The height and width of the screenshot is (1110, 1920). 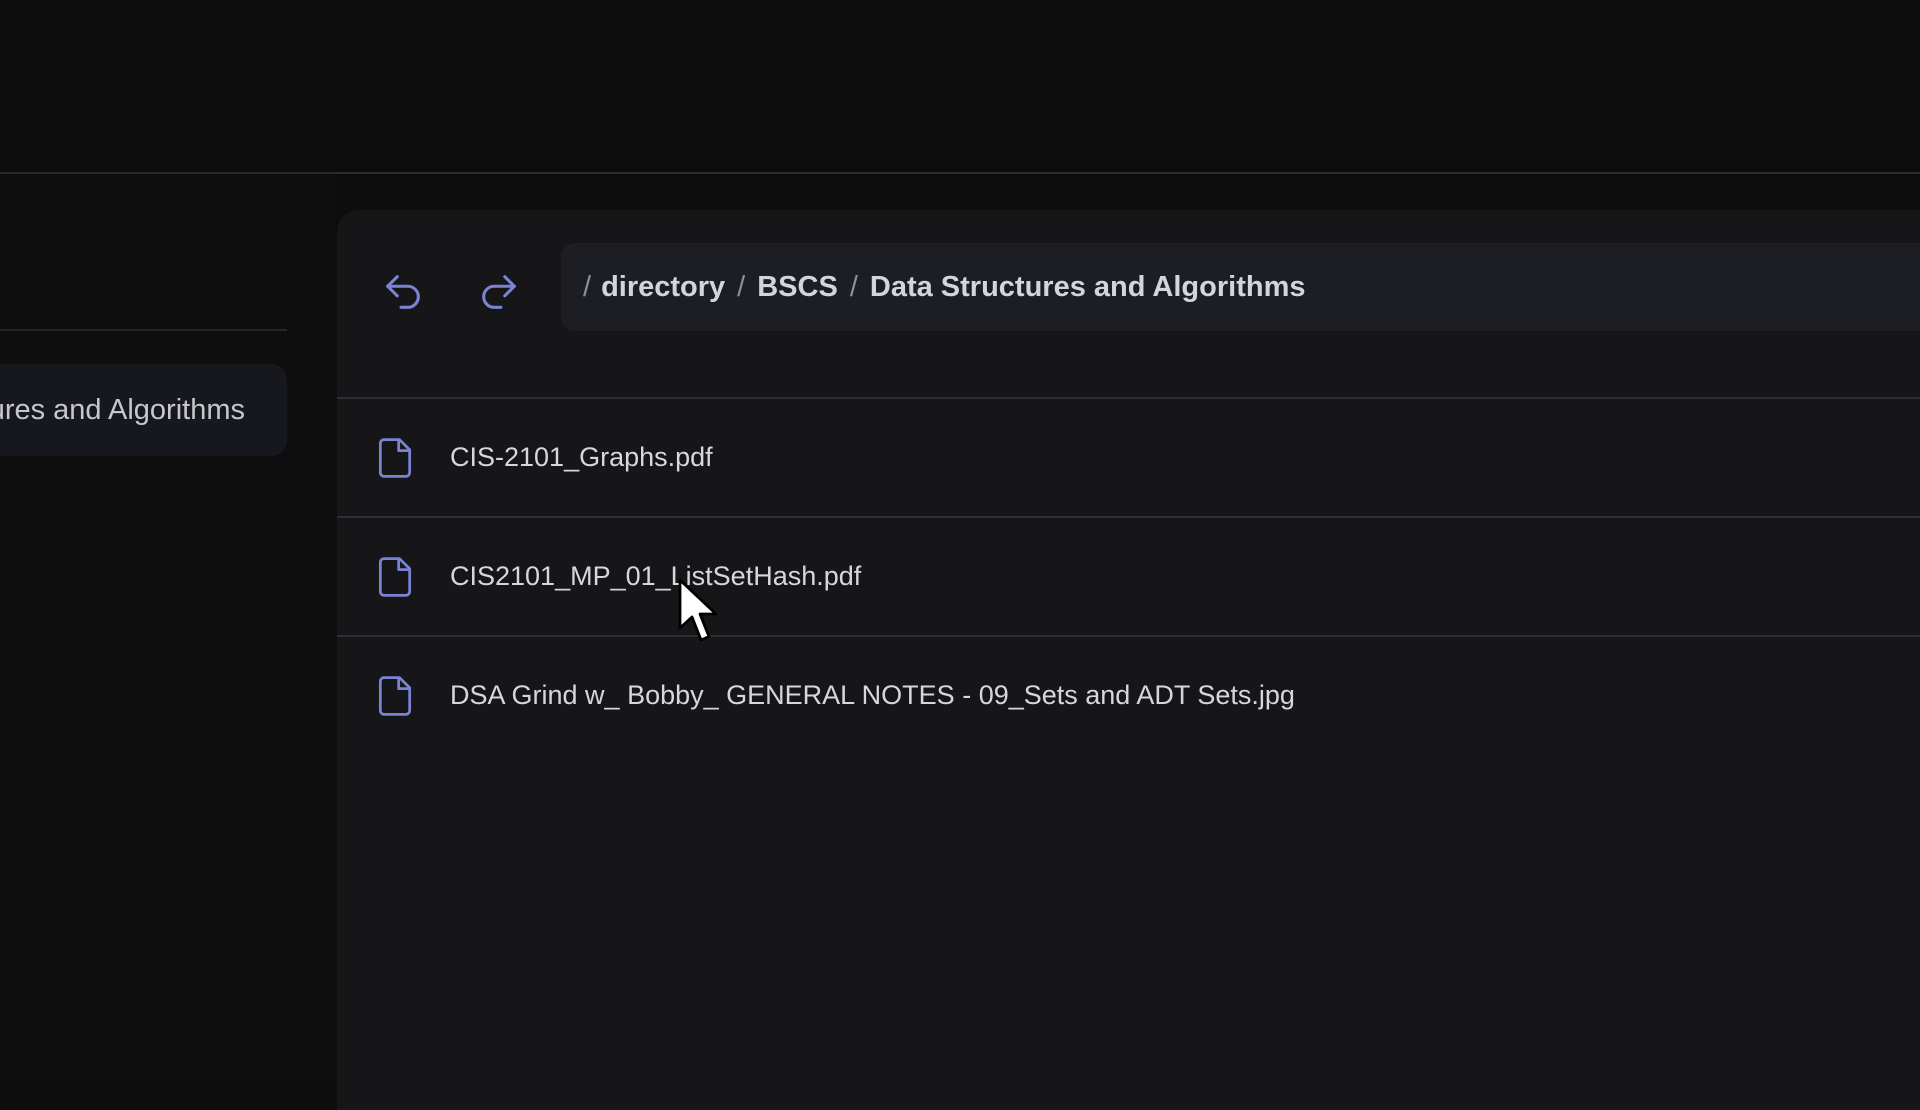 I want to click on file-row: CIS-2101_Graphs.pdf, so click(x=1128, y=458).